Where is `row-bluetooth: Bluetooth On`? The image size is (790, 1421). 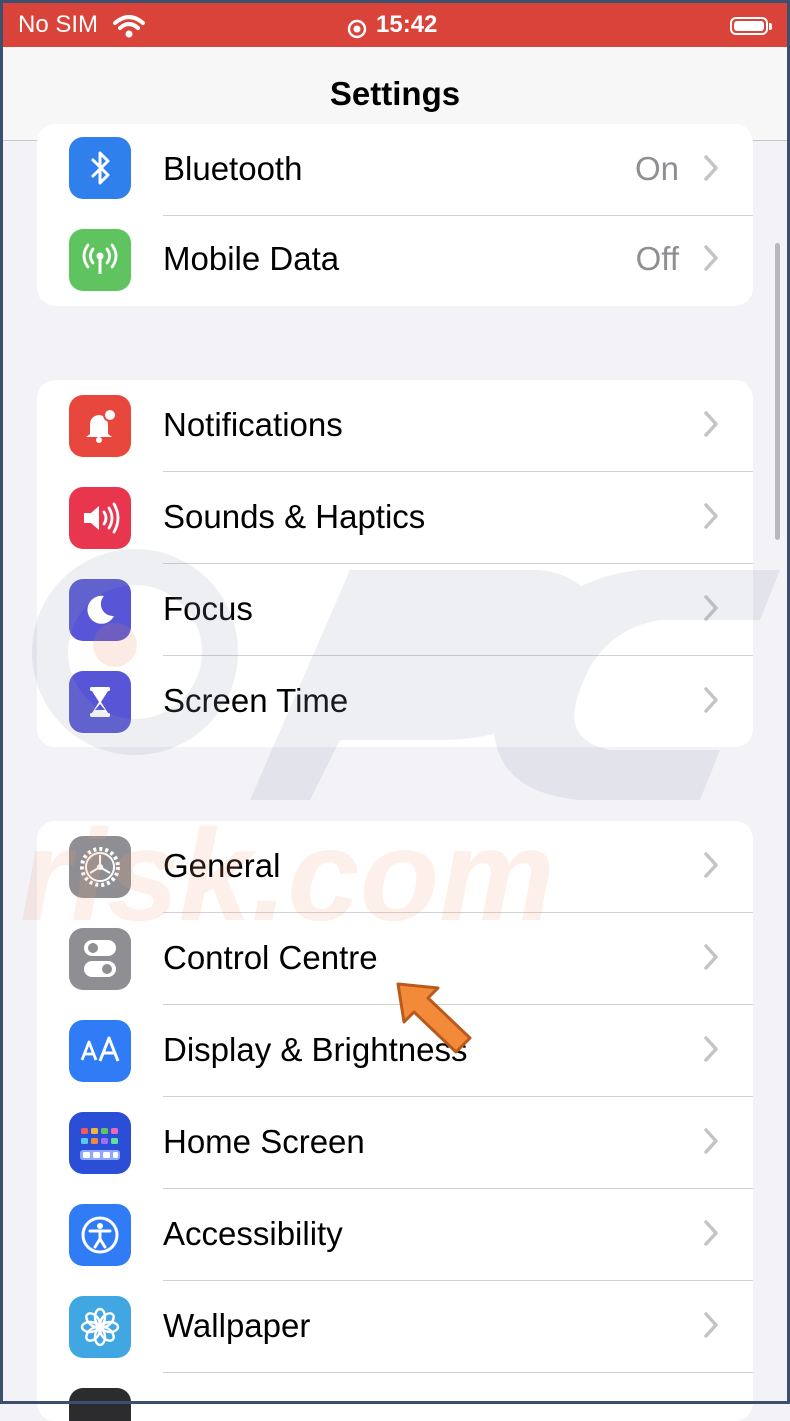
row-bluetooth: Bluetooth On is located at coordinates (395, 170).